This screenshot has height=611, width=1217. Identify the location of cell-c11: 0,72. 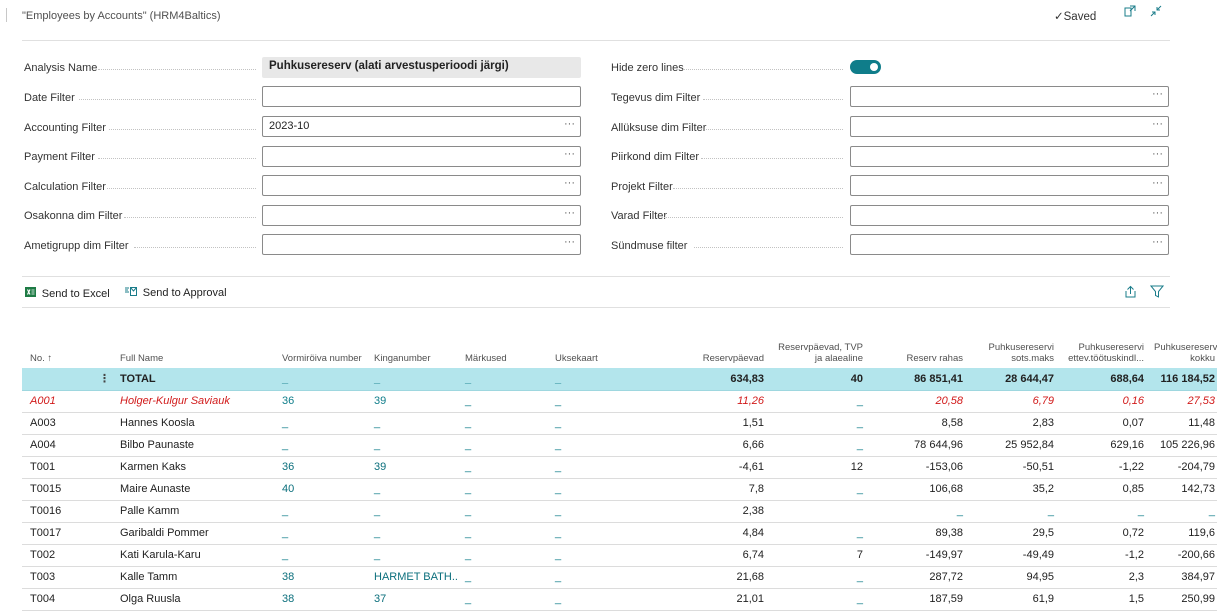
(1101, 533).